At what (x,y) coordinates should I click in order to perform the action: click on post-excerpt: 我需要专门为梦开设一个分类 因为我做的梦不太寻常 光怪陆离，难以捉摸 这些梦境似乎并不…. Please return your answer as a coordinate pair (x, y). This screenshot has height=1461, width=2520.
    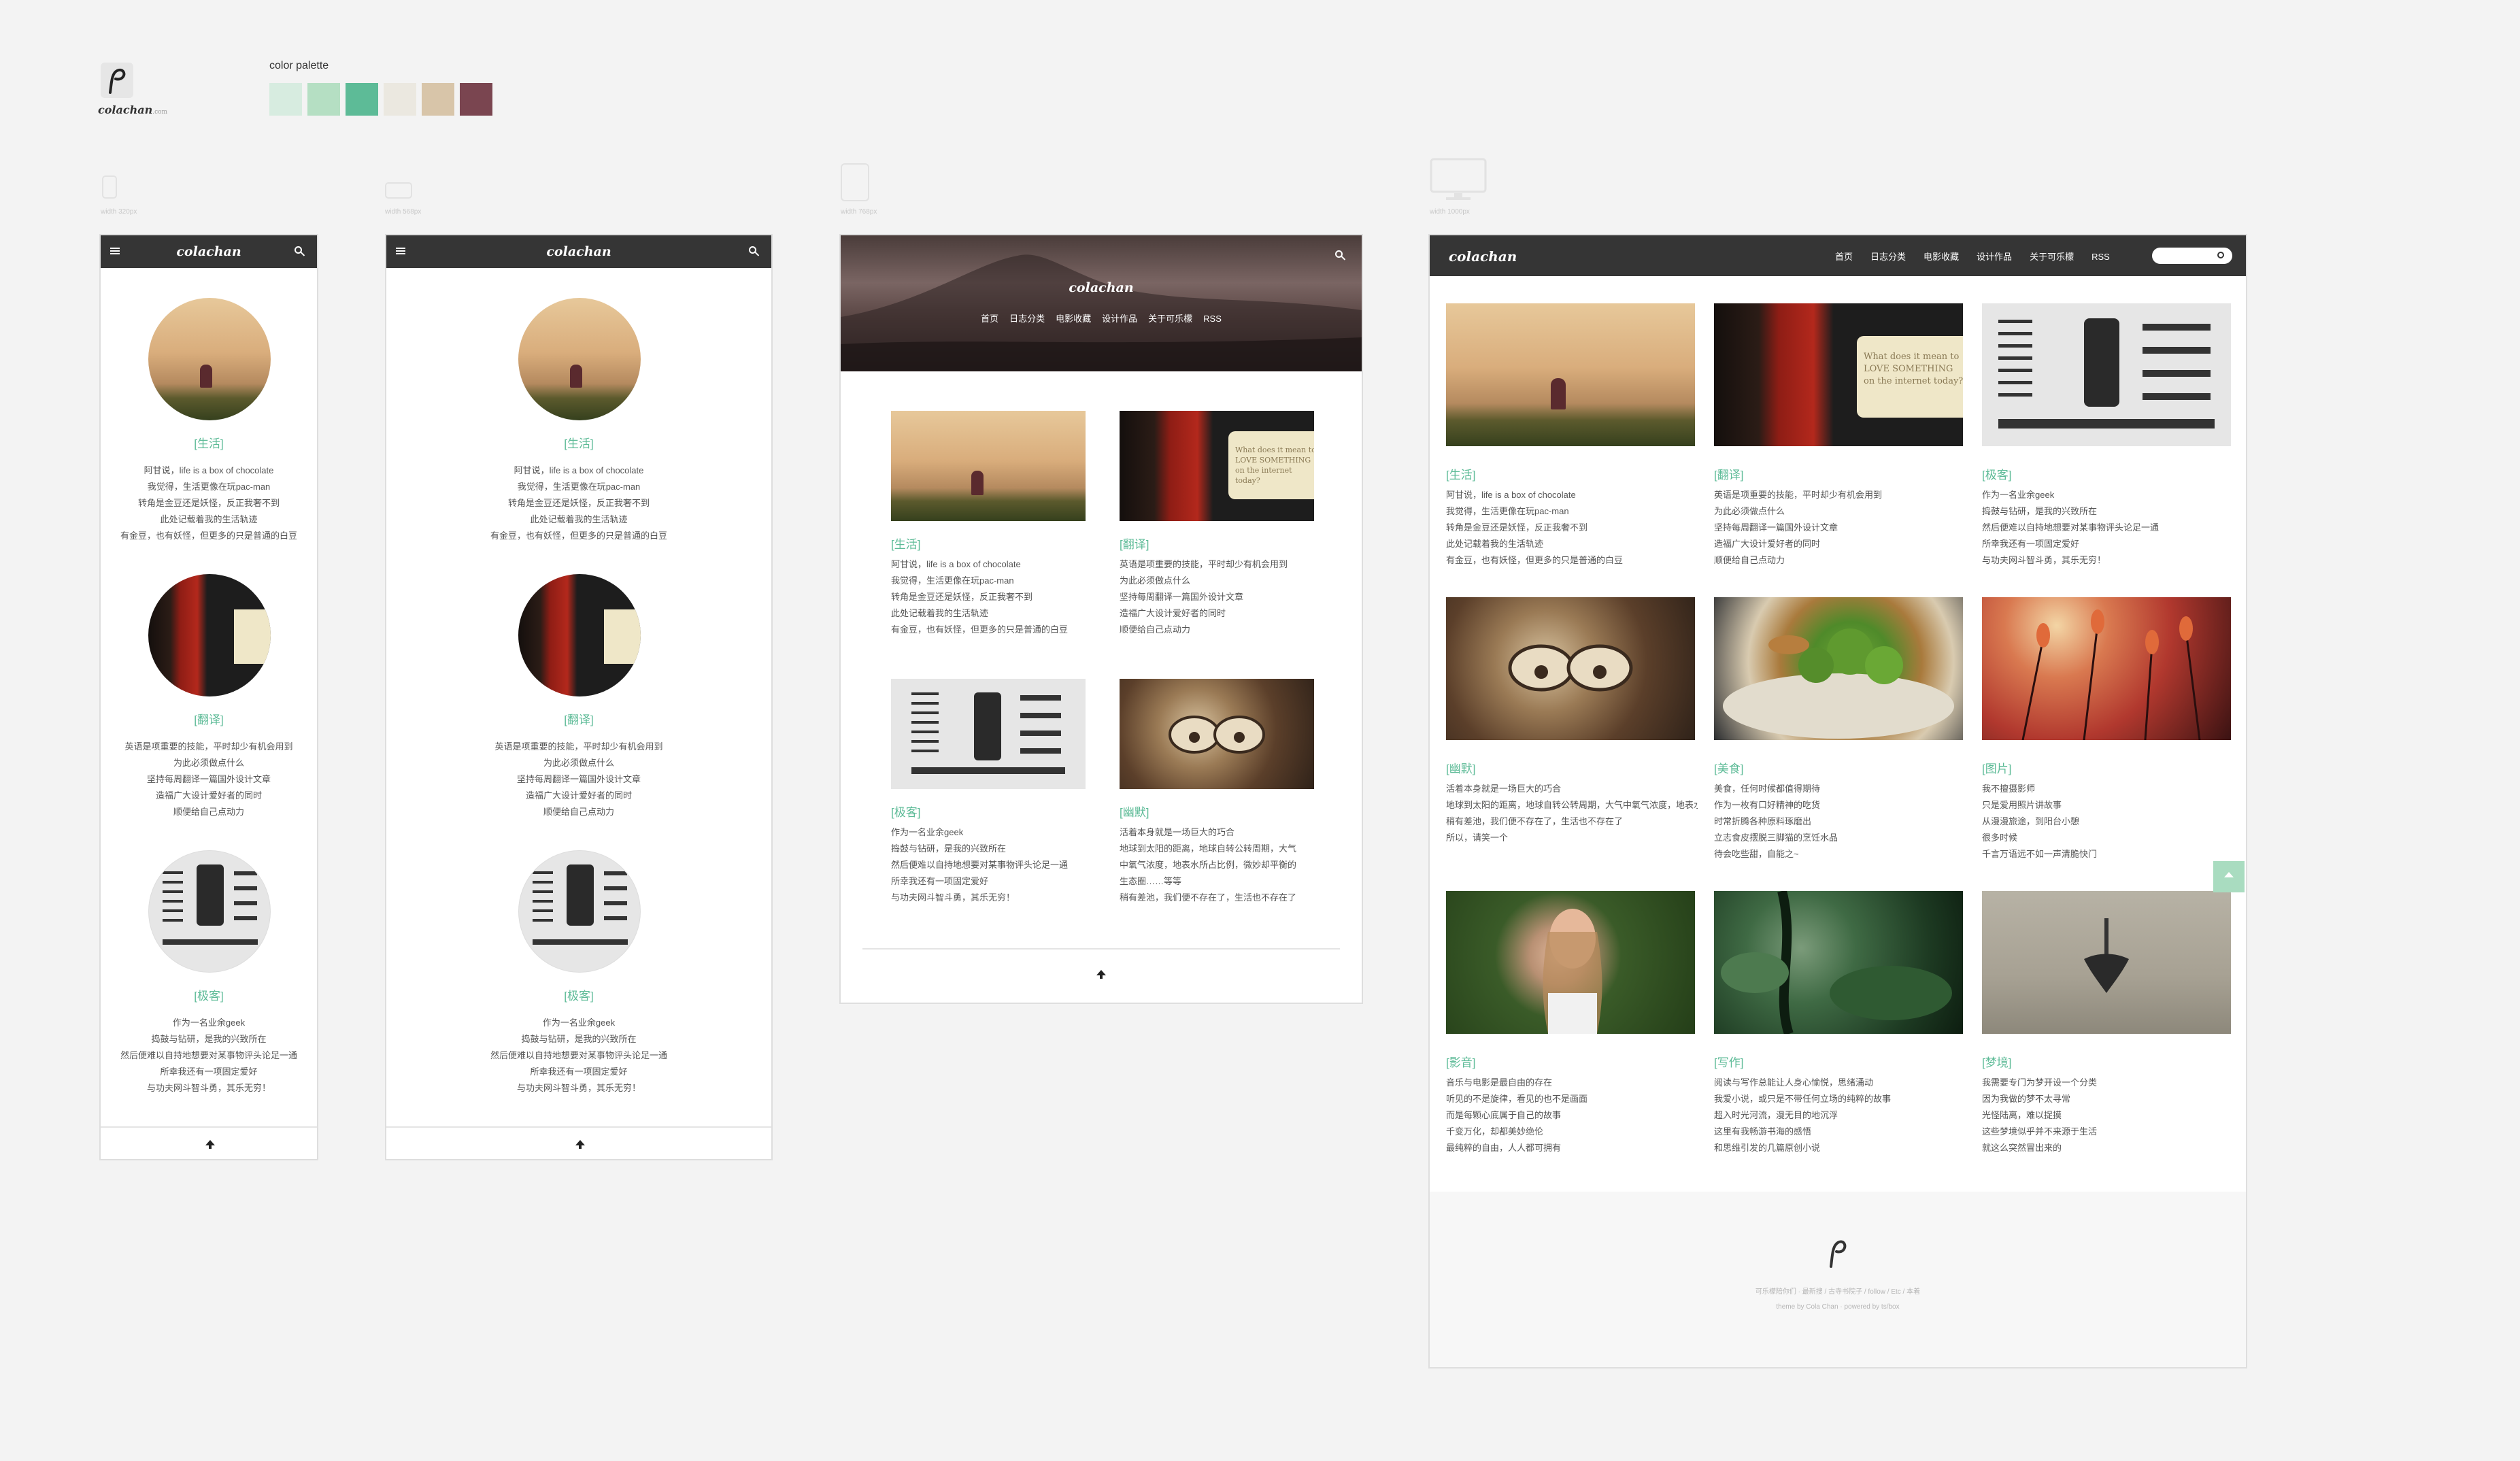
    Looking at the image, I should click on (2040, 1115).